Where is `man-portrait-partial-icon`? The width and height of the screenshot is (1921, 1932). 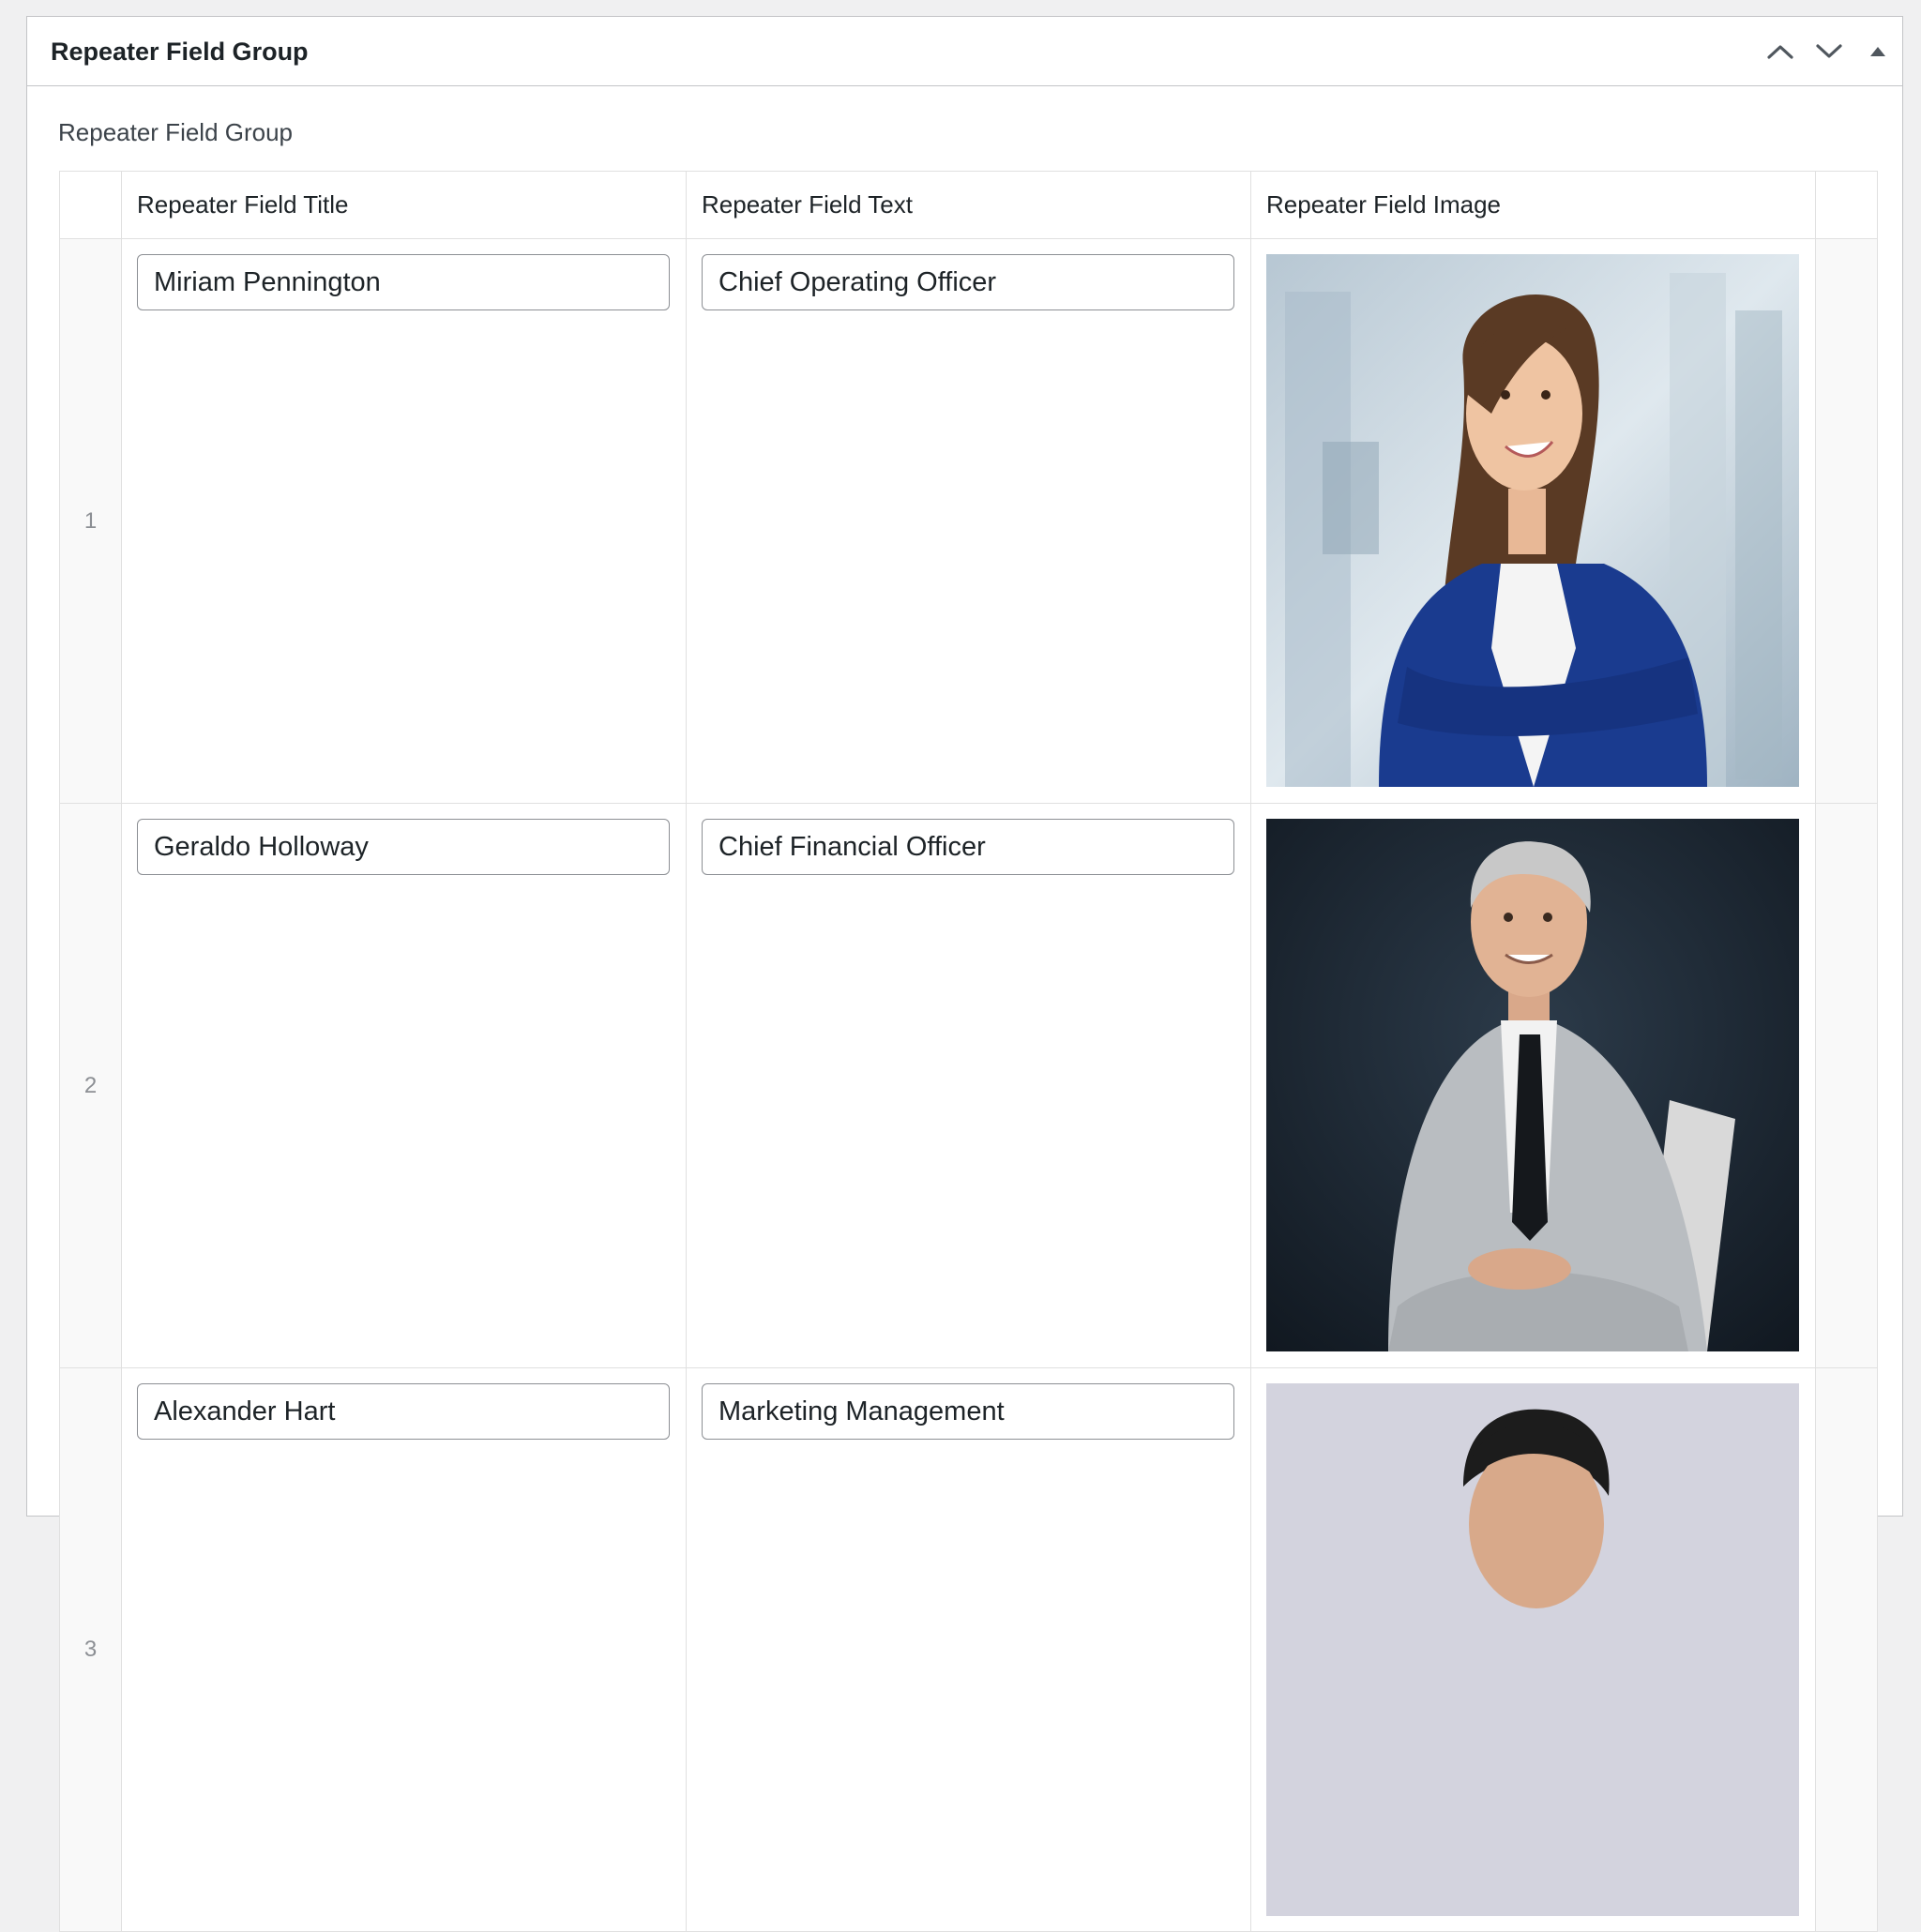 man-portrait-partial-icon is located at coordinates (1532, 1649).